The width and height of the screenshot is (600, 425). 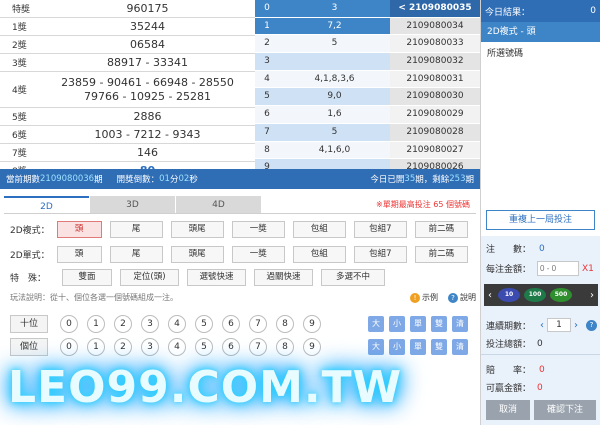 I want to click on game-tabs: 2D 3D 4D ※單期最高投注 65 個號碼, so click(x=239, y=205).